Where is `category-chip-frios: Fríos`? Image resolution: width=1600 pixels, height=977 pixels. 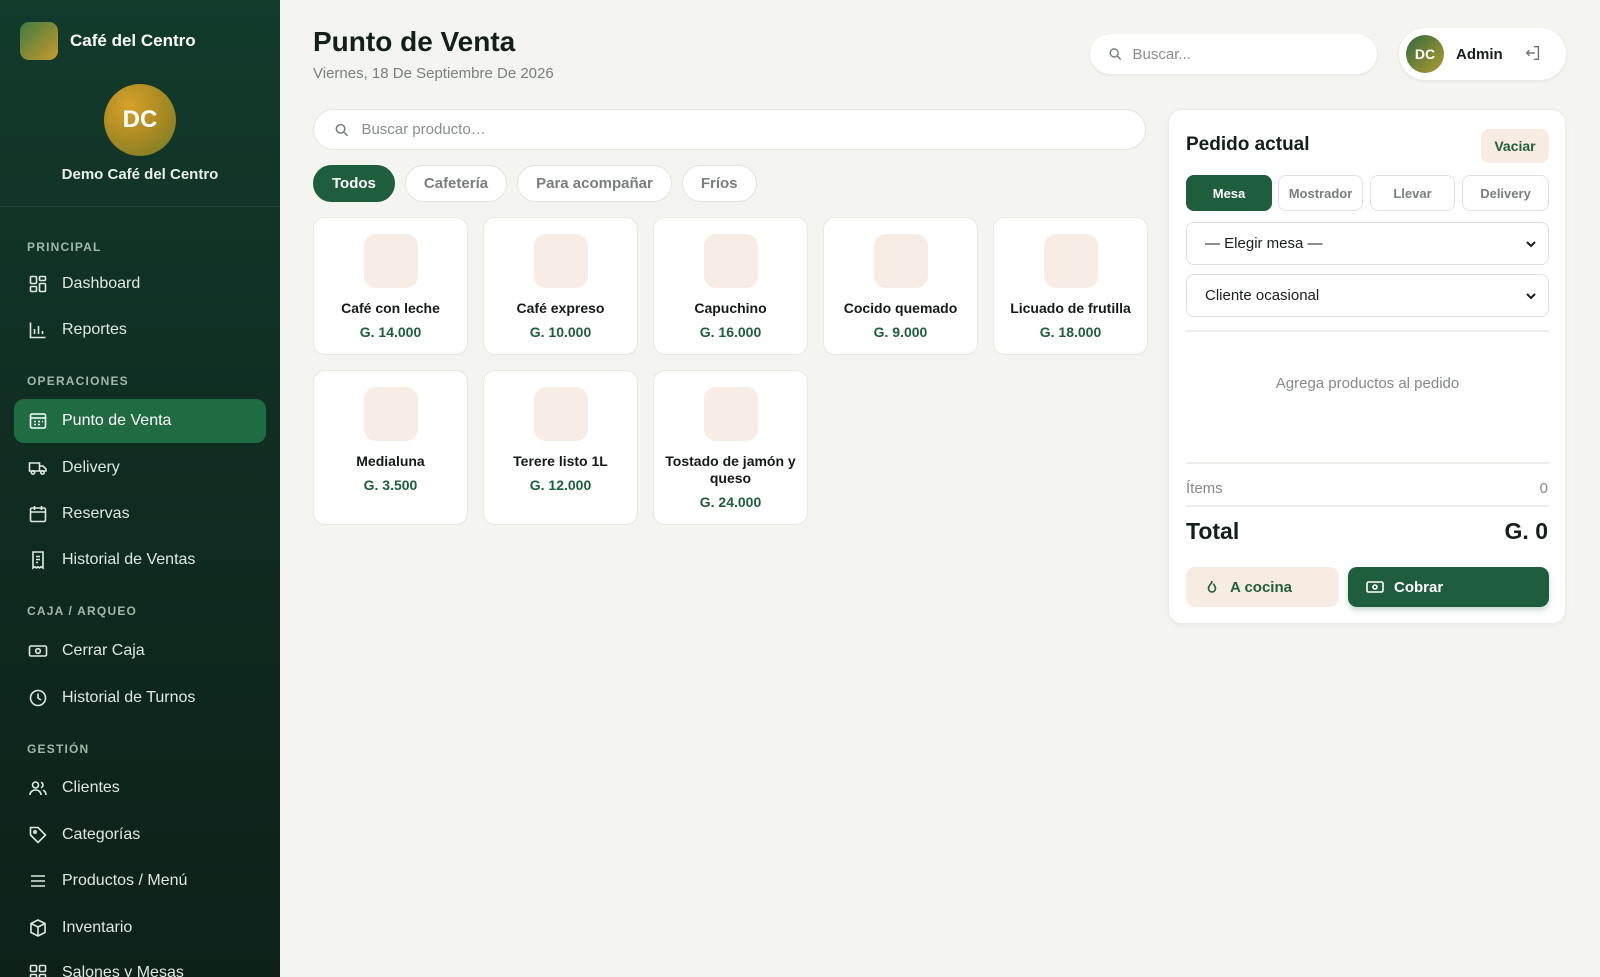 category-chip-frios: Fríos is located at coordinates (719, 183).